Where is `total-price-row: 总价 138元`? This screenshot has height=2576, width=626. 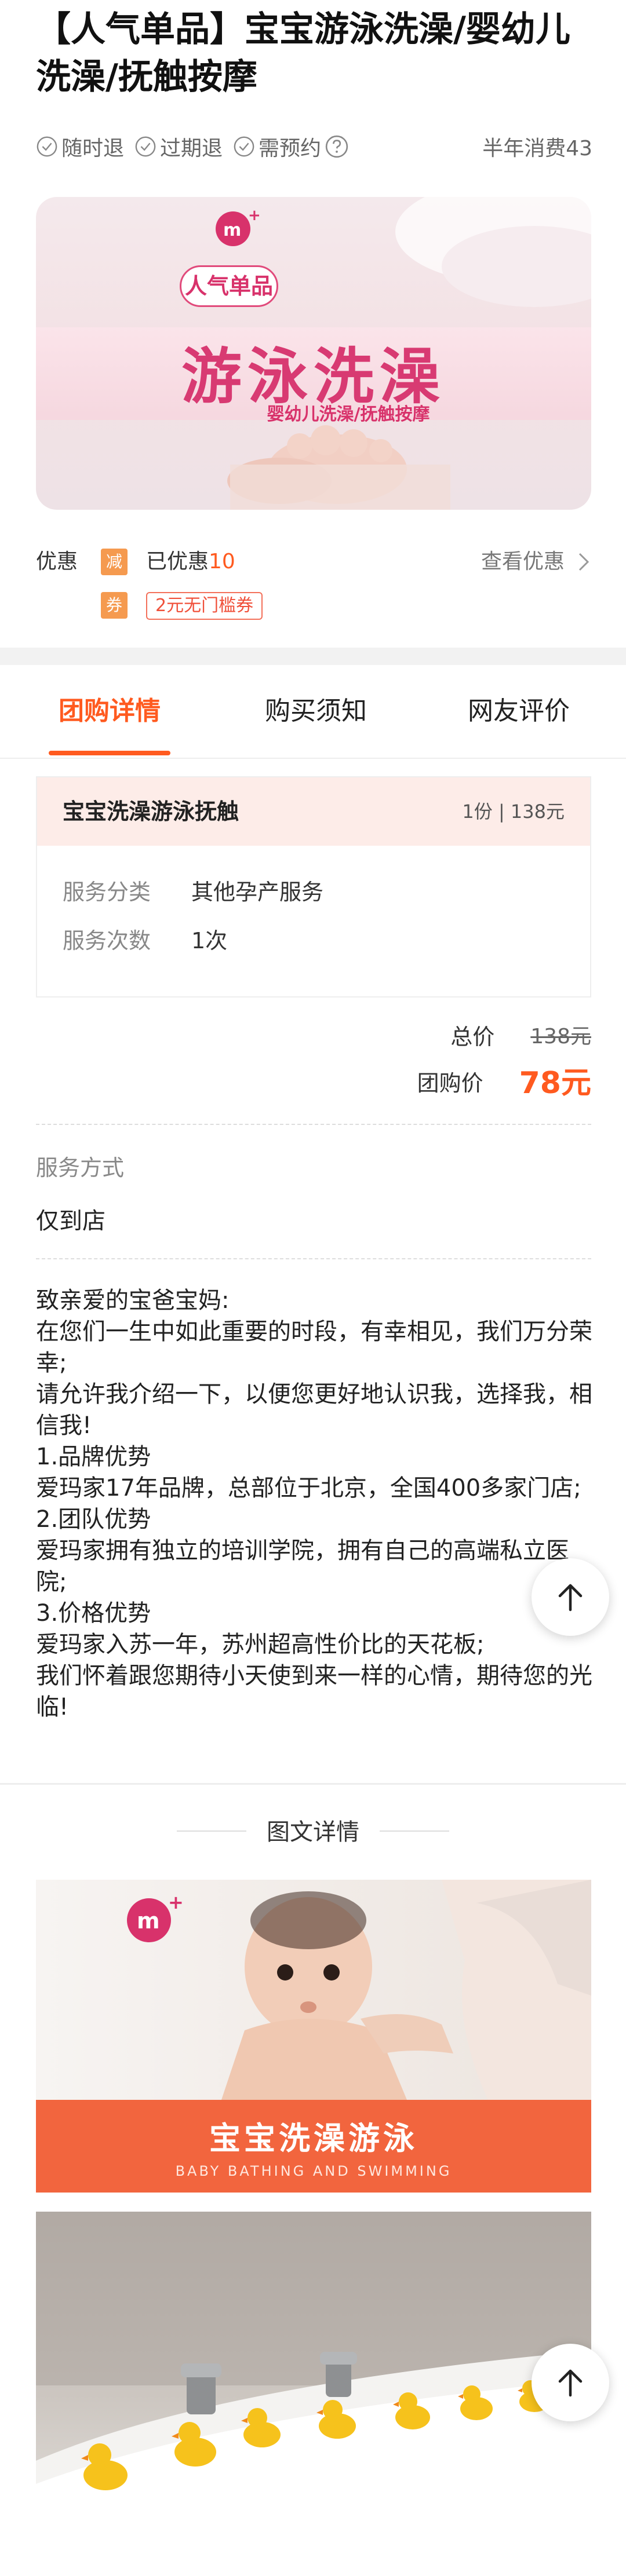 total-price-row: 总价 138元 is located at coordinates (520, 1037).